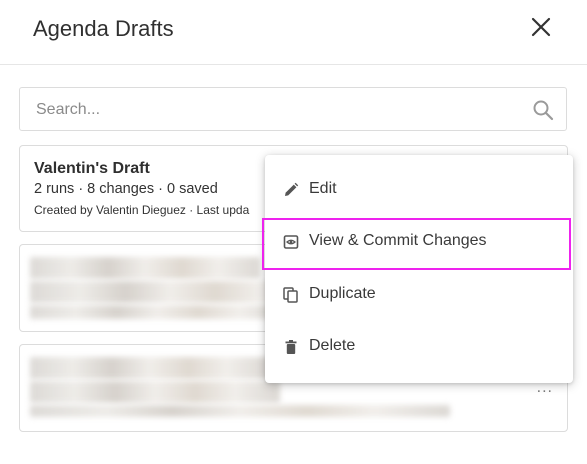 The image size is (587, 464). Describe the element at coordinates (291, 347) in the screenshot. I see `trash-icon` at that location.